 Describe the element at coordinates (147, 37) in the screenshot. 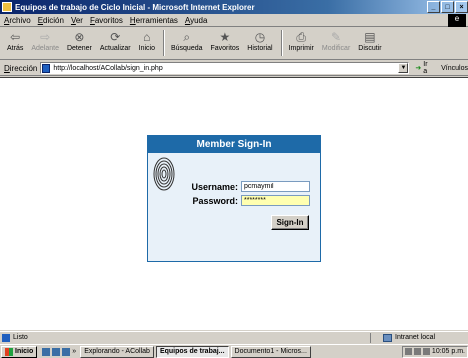

I see `home-icon: ⌂` at that location.